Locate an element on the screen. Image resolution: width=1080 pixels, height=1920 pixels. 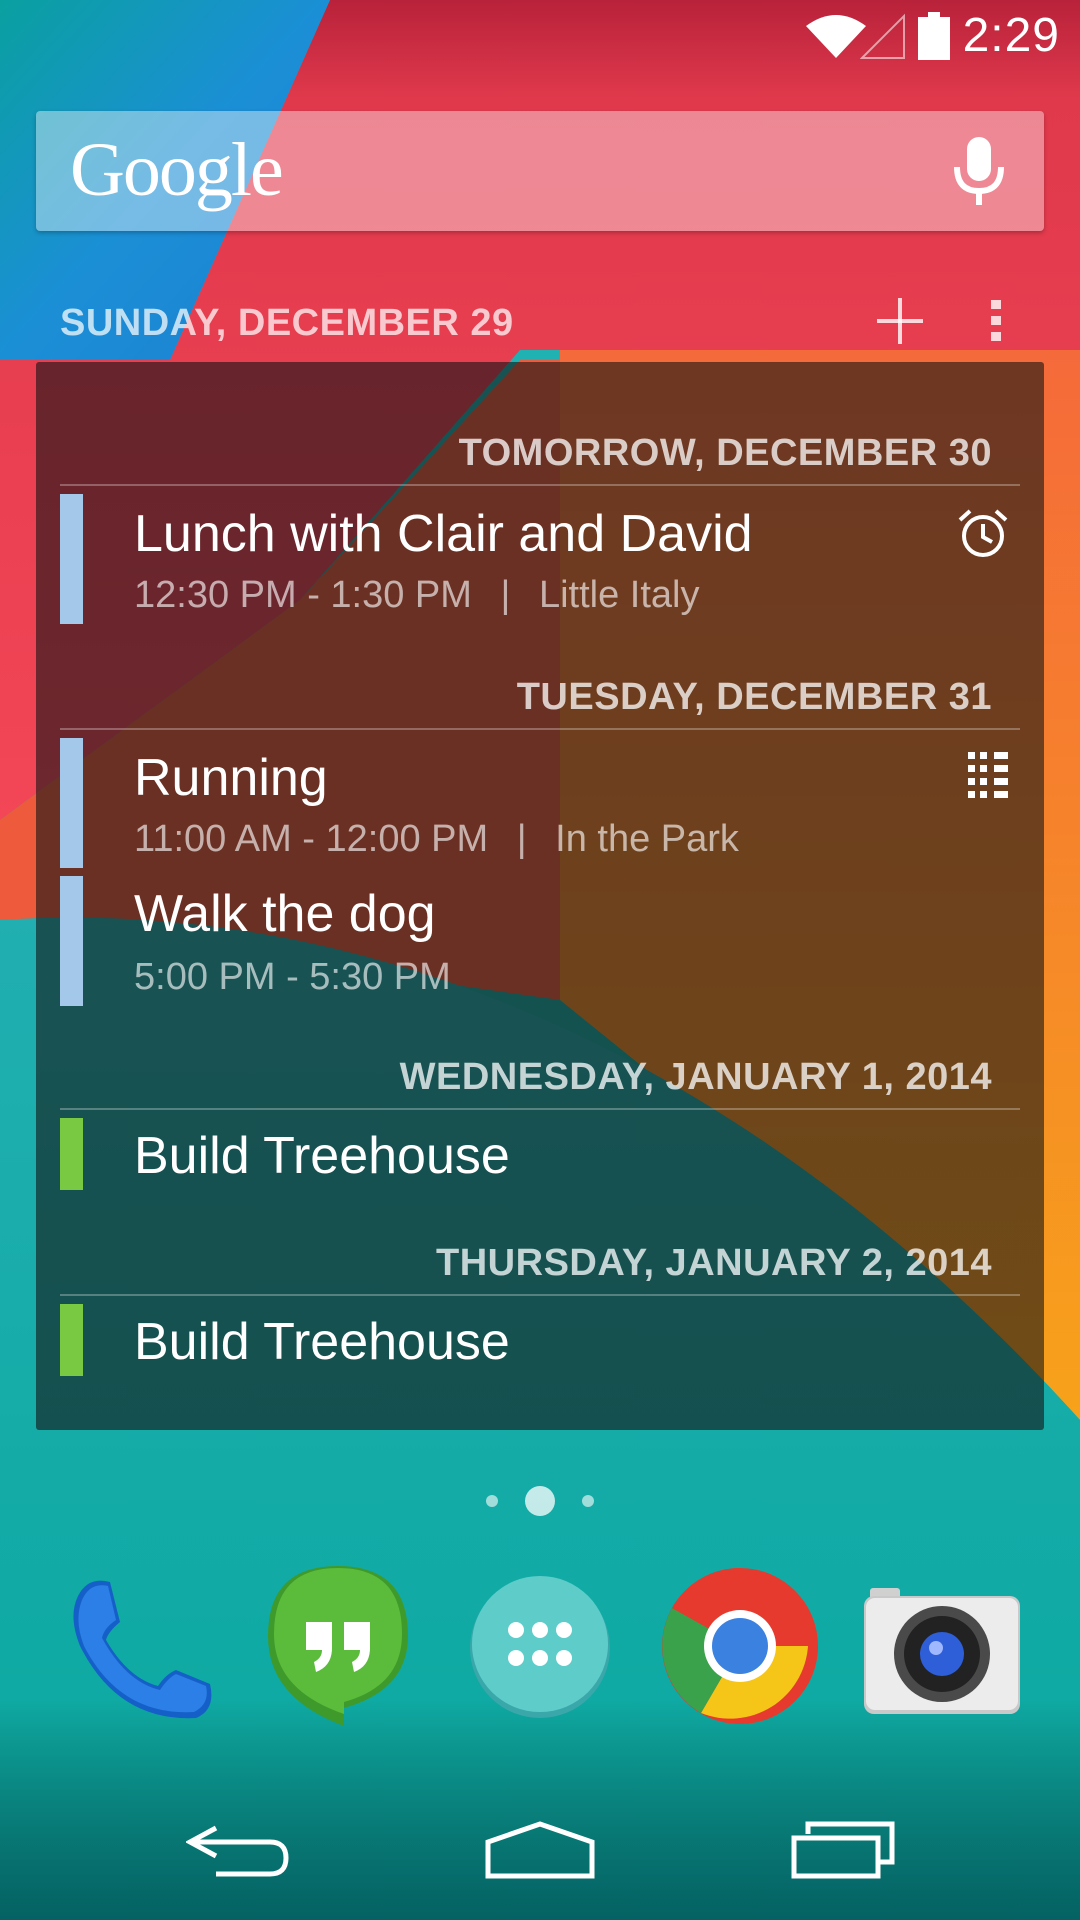
google-search-bar: Google is located at coordinates (540, 171).